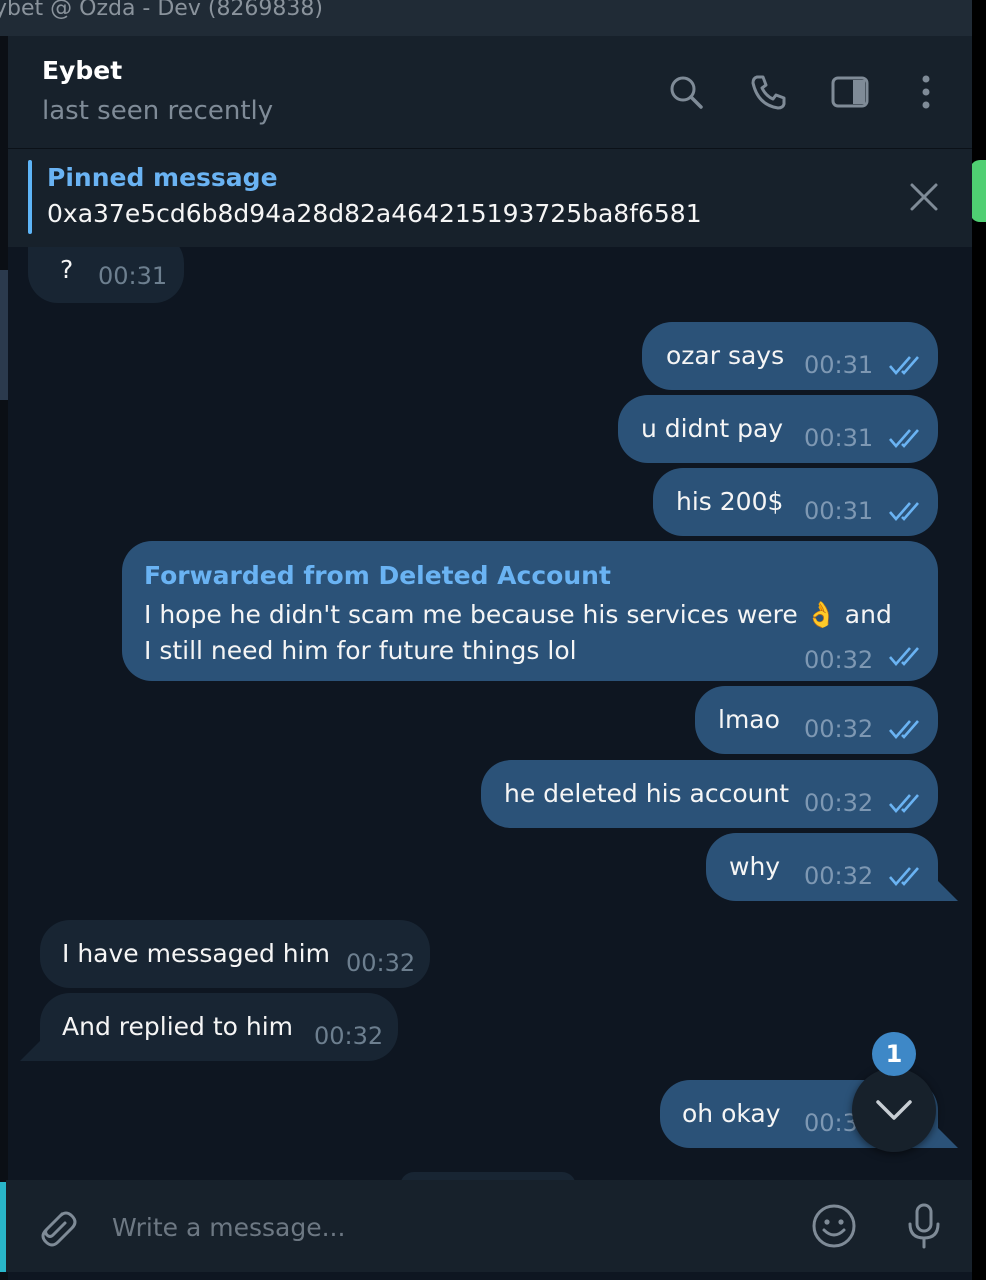  Describe the element at coordinates (731, 1113) in the screenshot. I see `message-text: oh okay` at that location.